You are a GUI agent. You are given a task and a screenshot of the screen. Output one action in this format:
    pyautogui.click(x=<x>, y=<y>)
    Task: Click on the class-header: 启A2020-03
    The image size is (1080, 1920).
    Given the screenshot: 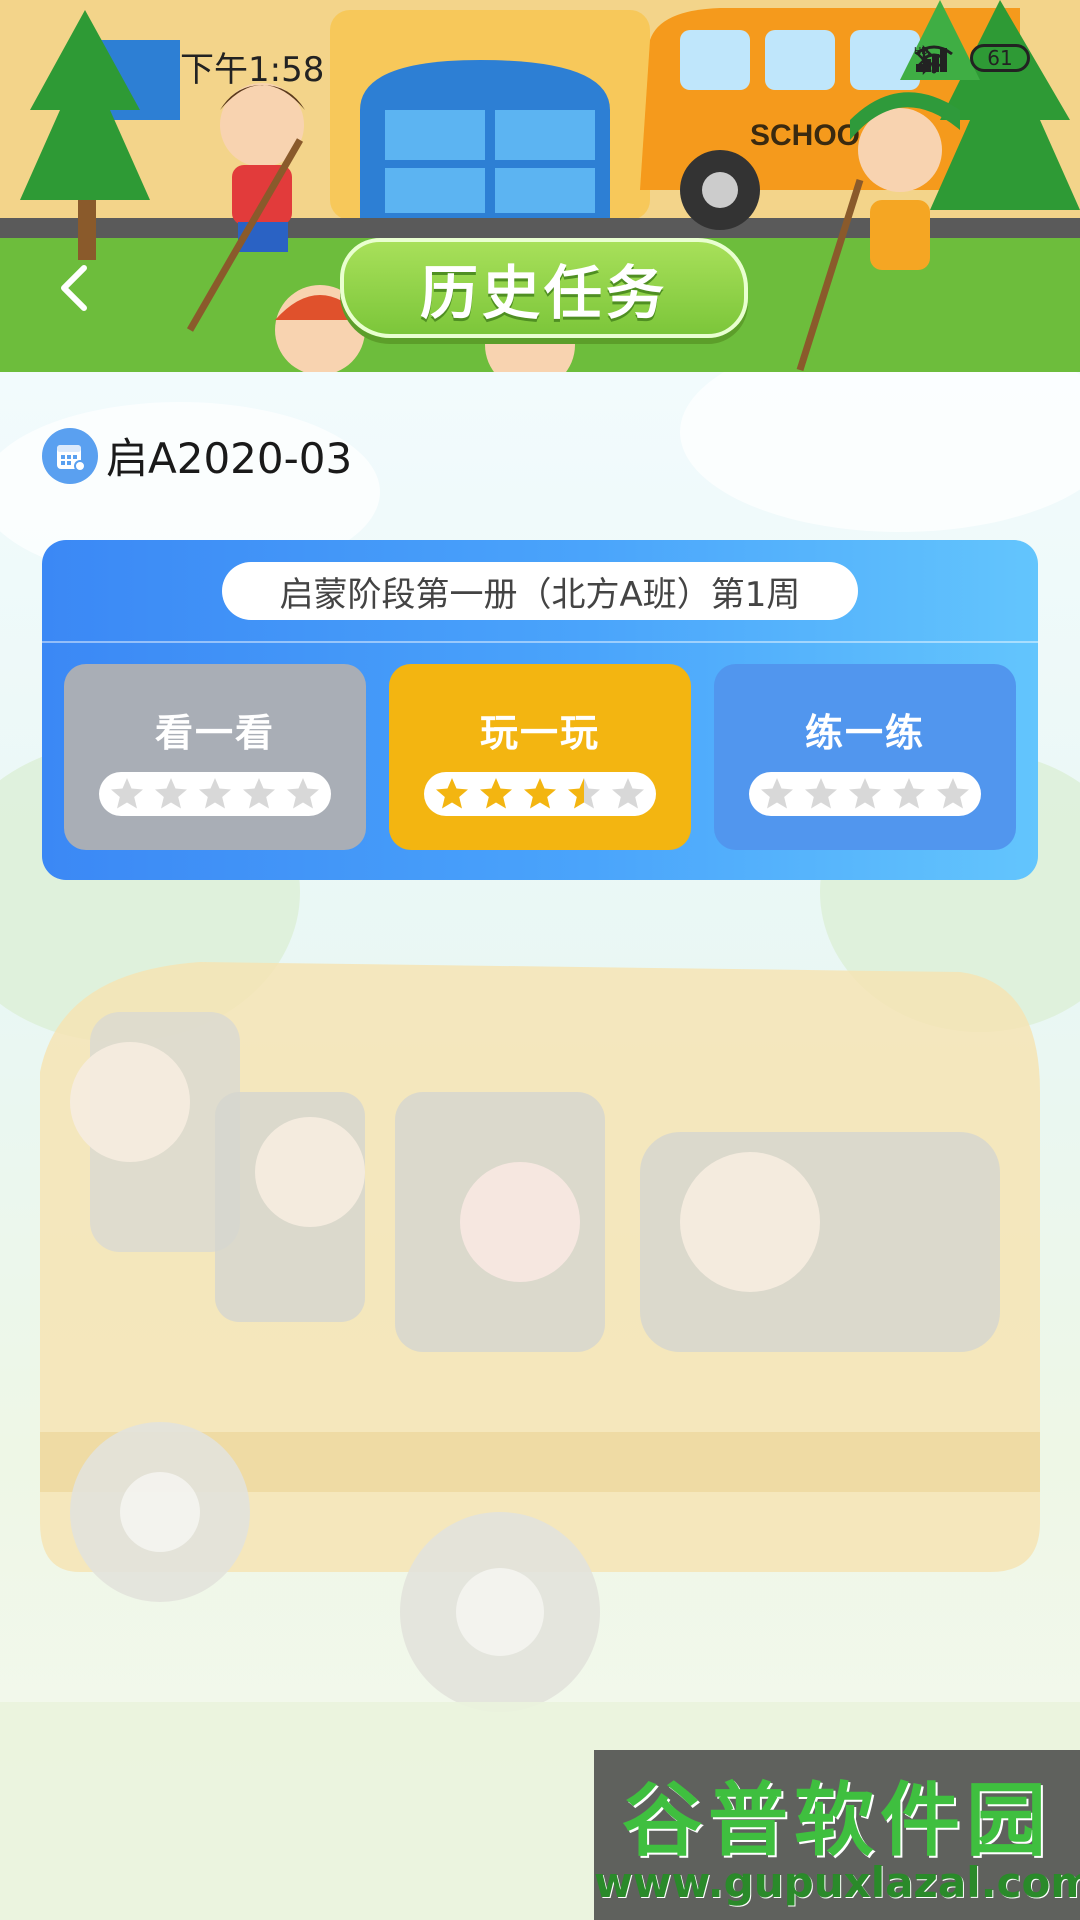 What is the action you would take?
    pyautogui.click(x=197, y=455)
    